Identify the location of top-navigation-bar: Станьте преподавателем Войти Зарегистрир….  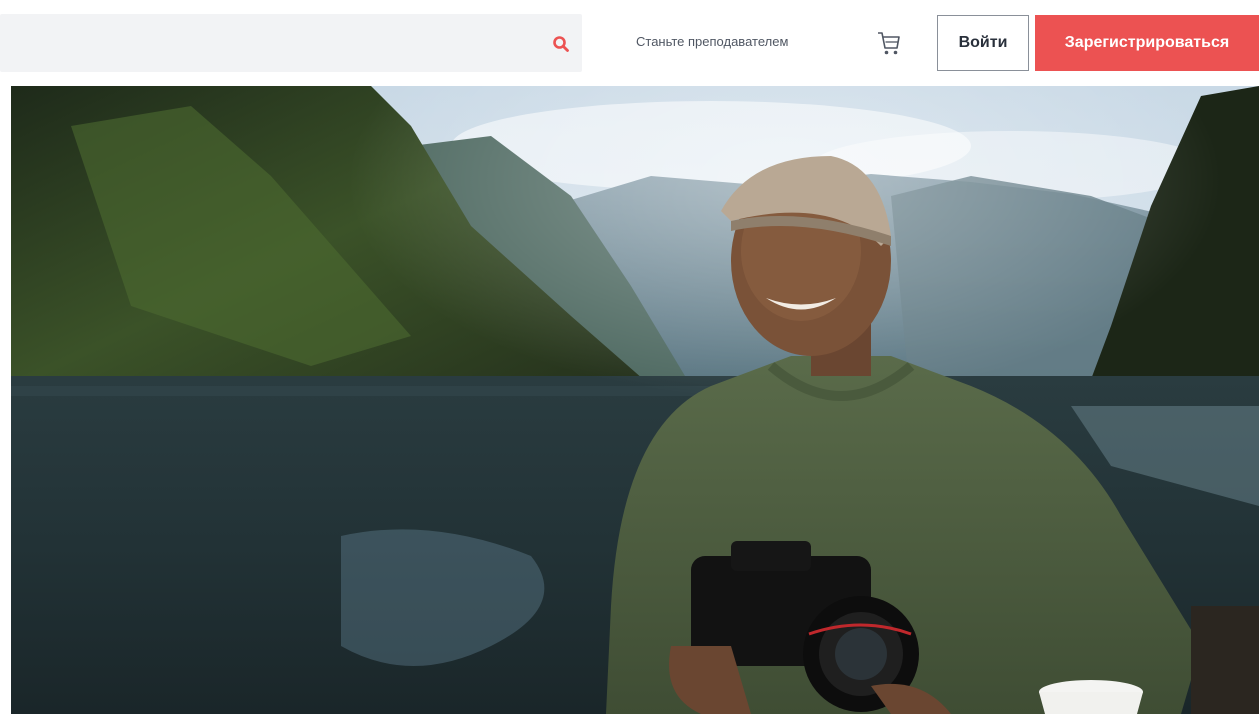
(629, 43).